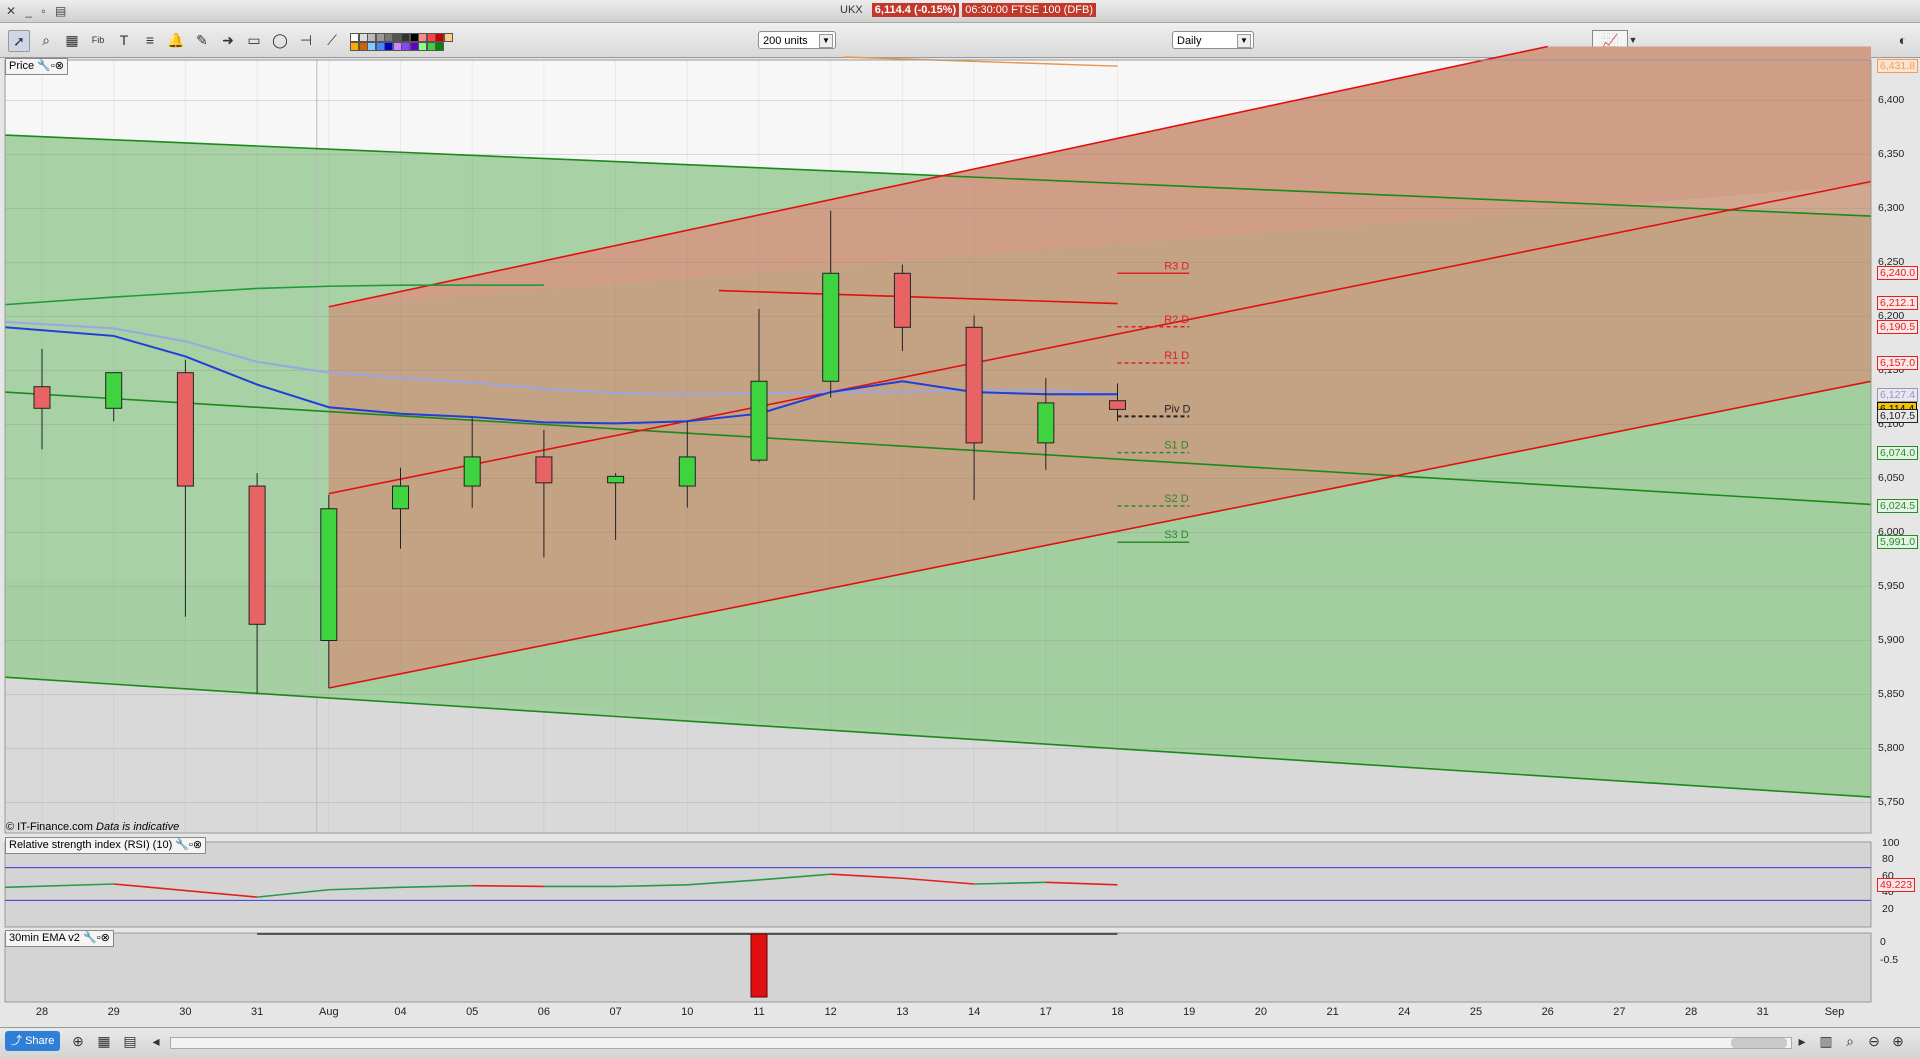  What do you see at coordinates (18, 1041) in the screenshot?
I see `share-icon: ⤴` at bounding box center [18, 1041].